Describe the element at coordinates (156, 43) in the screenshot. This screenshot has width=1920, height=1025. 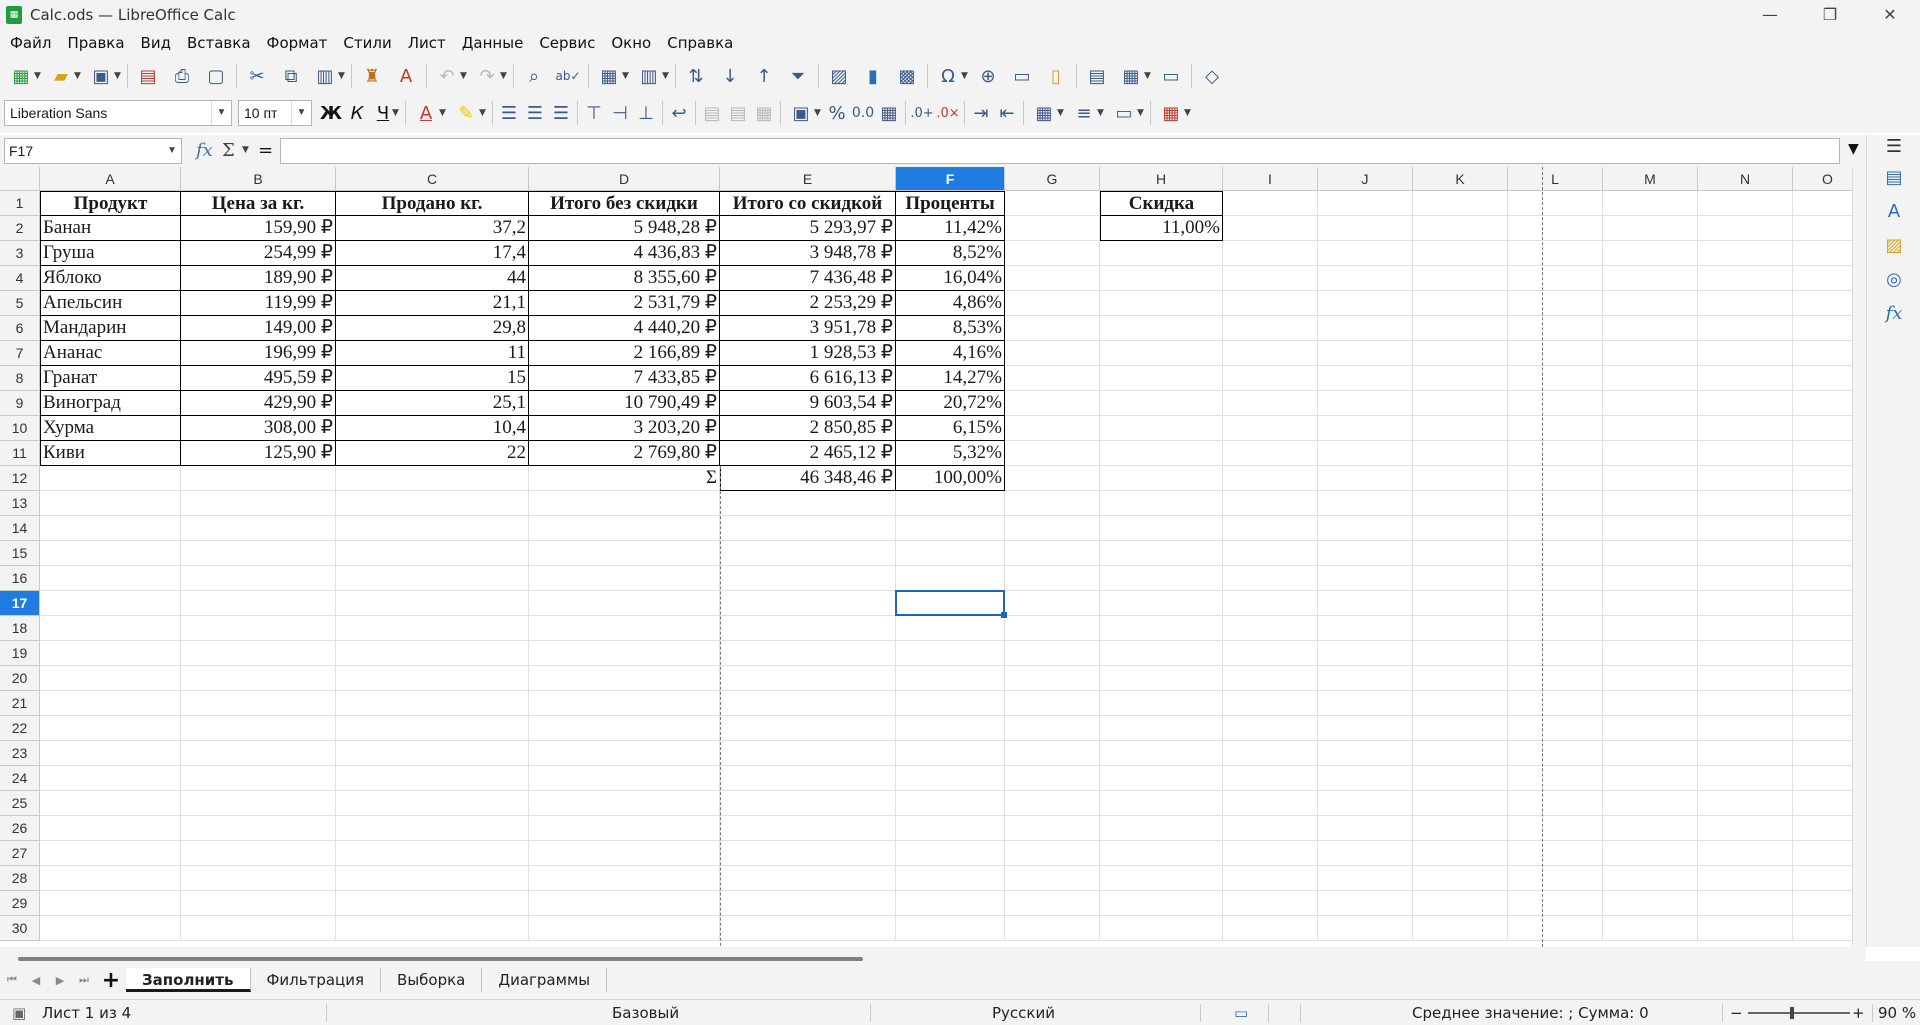
I see `menu-view: Вид` at that location.